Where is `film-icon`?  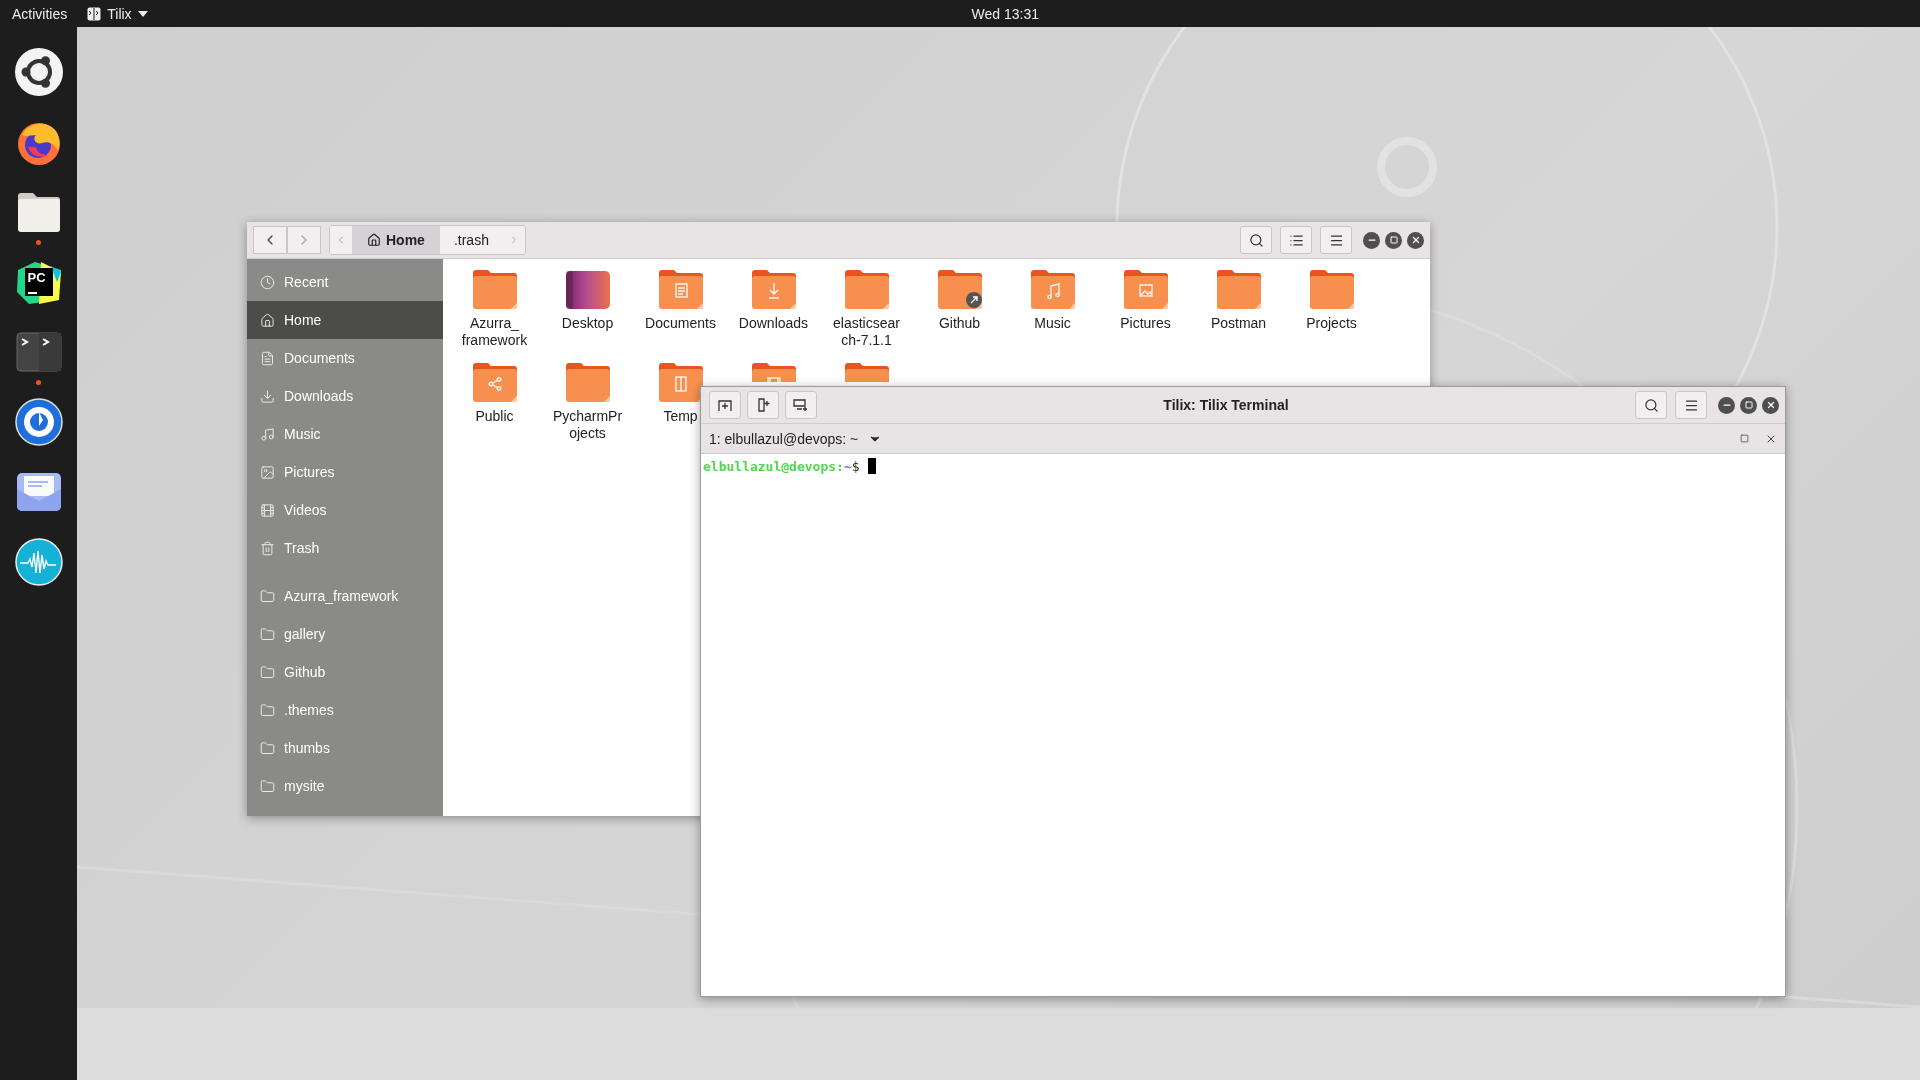
film-icon is located at coordinates (267, 510).